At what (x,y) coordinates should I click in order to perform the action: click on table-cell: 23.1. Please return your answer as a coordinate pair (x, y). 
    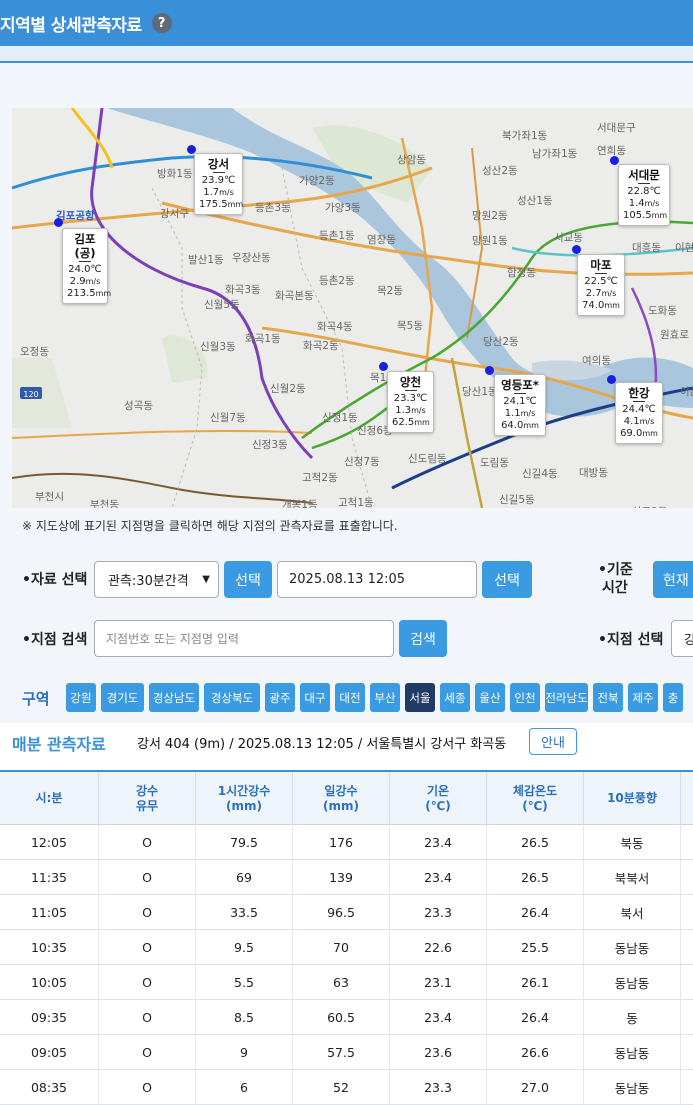
    Looking at the image, I should click on (438, 982).